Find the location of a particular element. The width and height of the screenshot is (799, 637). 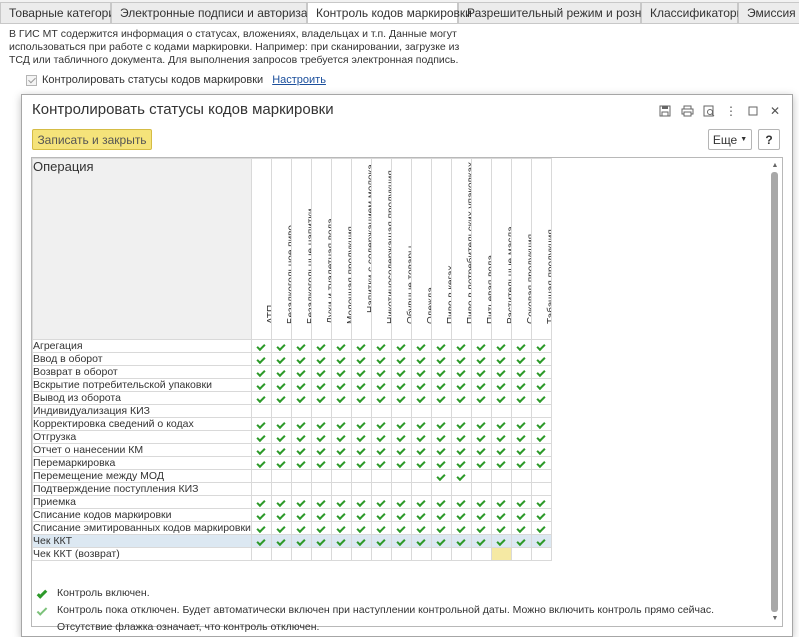

more-menu-icon: ⋮ is located at coordinates (731, 111).